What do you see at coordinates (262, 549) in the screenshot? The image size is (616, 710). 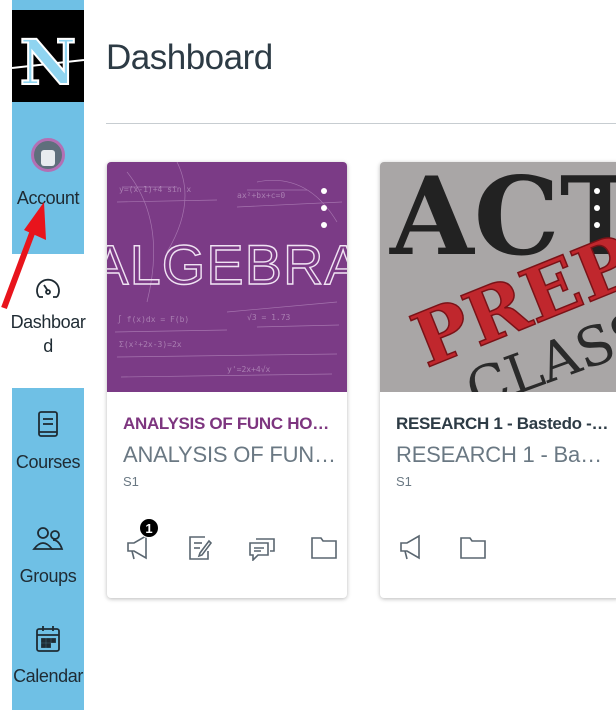 I see `discussions-icon` at bounding box center [262, 549].